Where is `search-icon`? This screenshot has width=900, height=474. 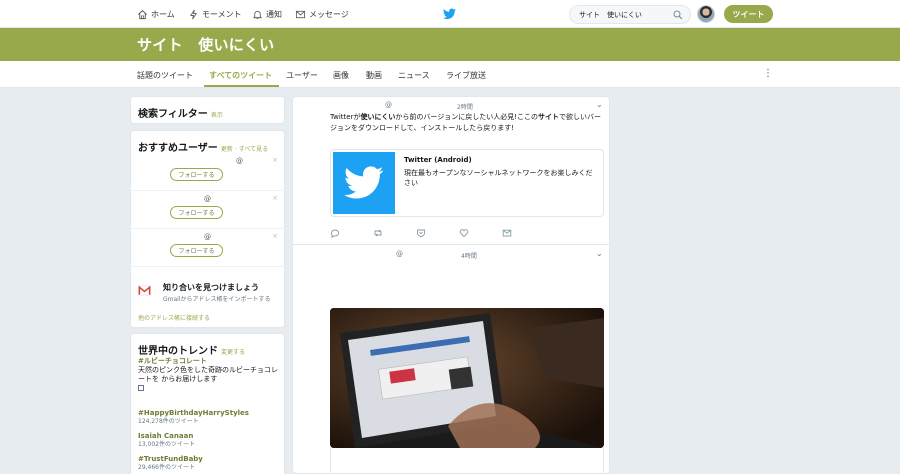
search-icon is located at coordinates (678, 15).